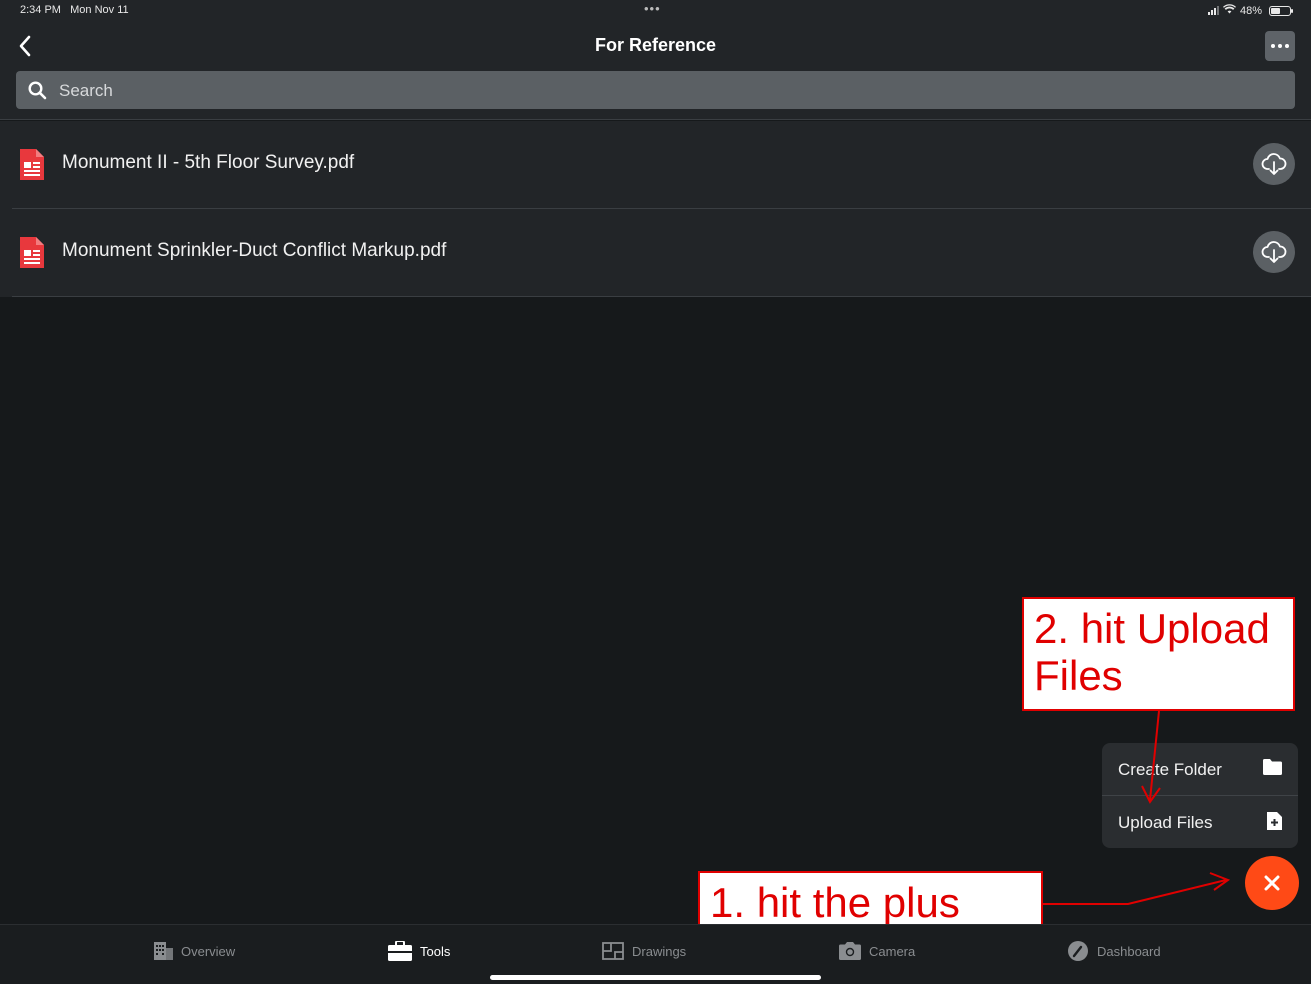 The image size is (1311, 984). I want to click on status-time: 2:34 PM Mon Nov 11, so click(74, 10).